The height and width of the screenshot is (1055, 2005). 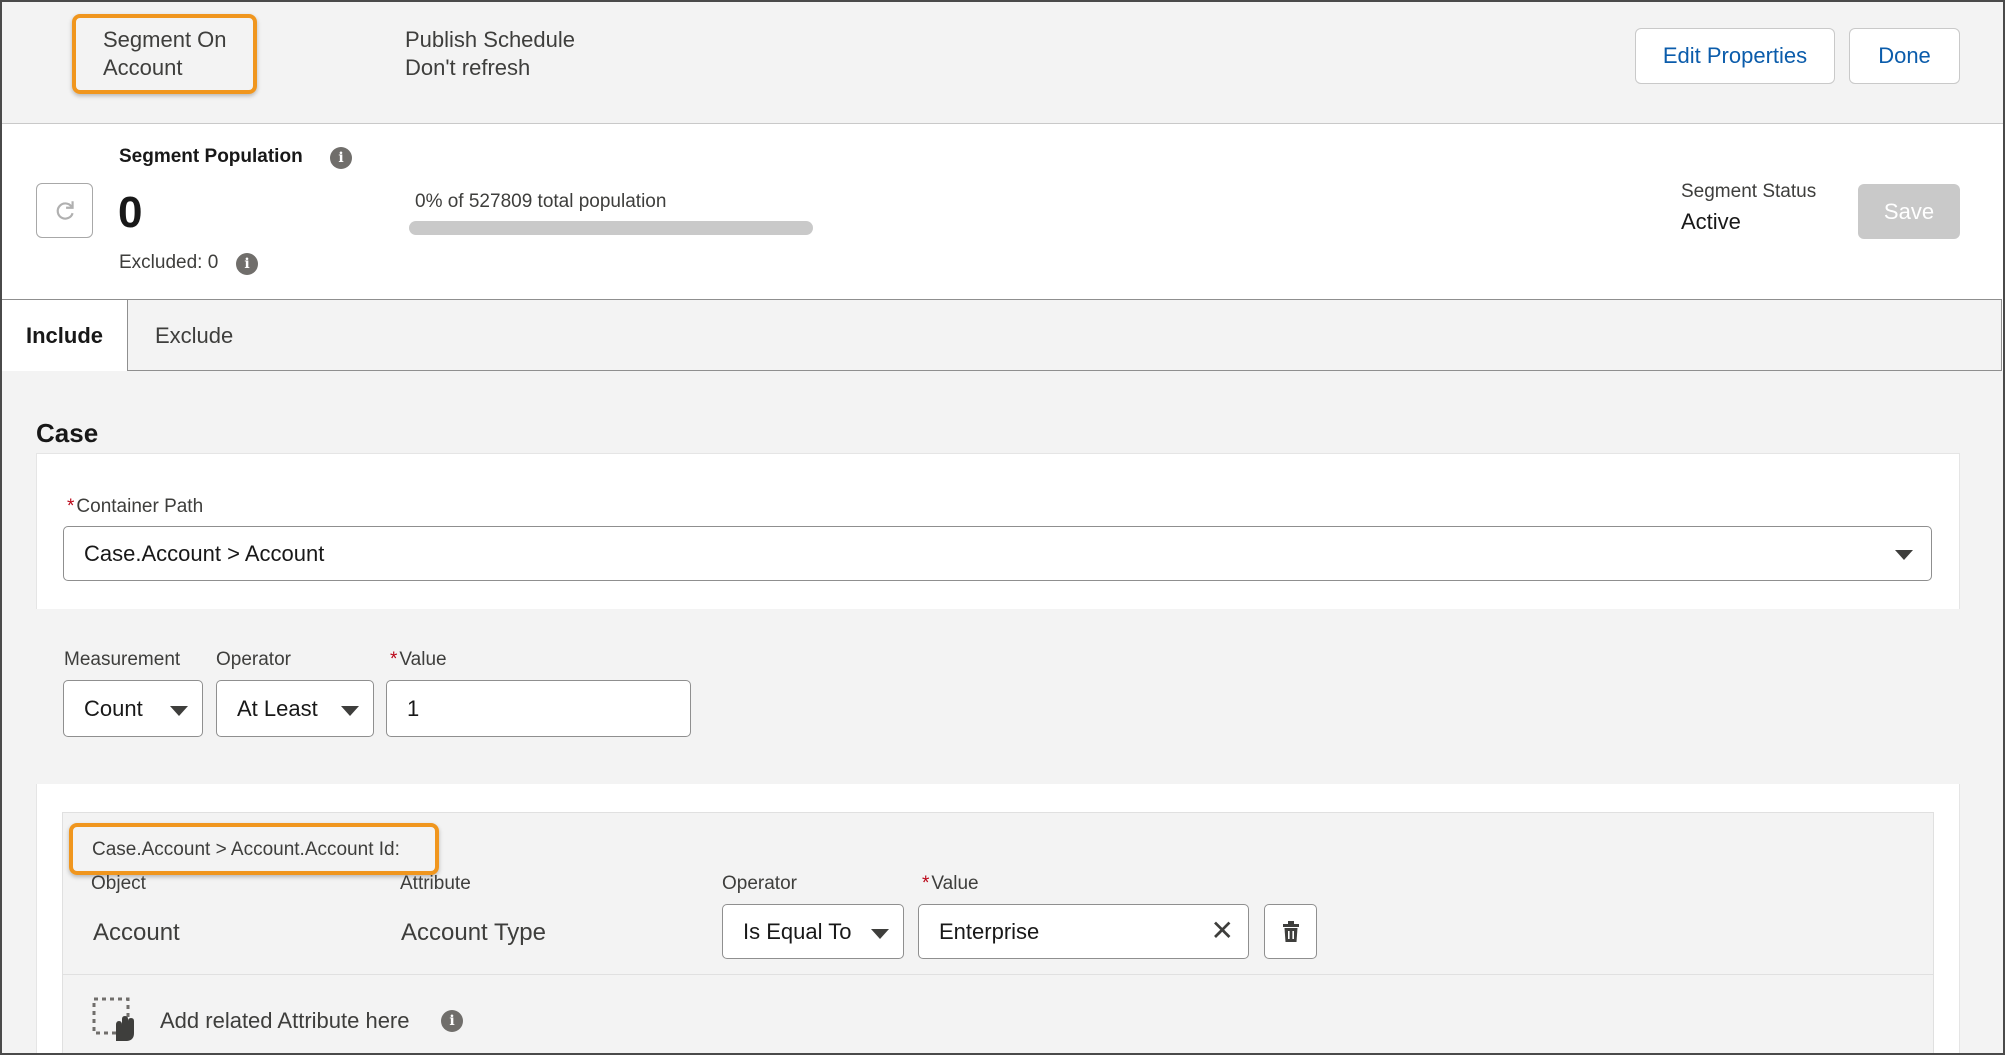 What do you see at coordinates (204, 553) in the screenshot?
I see `container-path-value: Case.Account > Account` at bounding box center [204, 553].